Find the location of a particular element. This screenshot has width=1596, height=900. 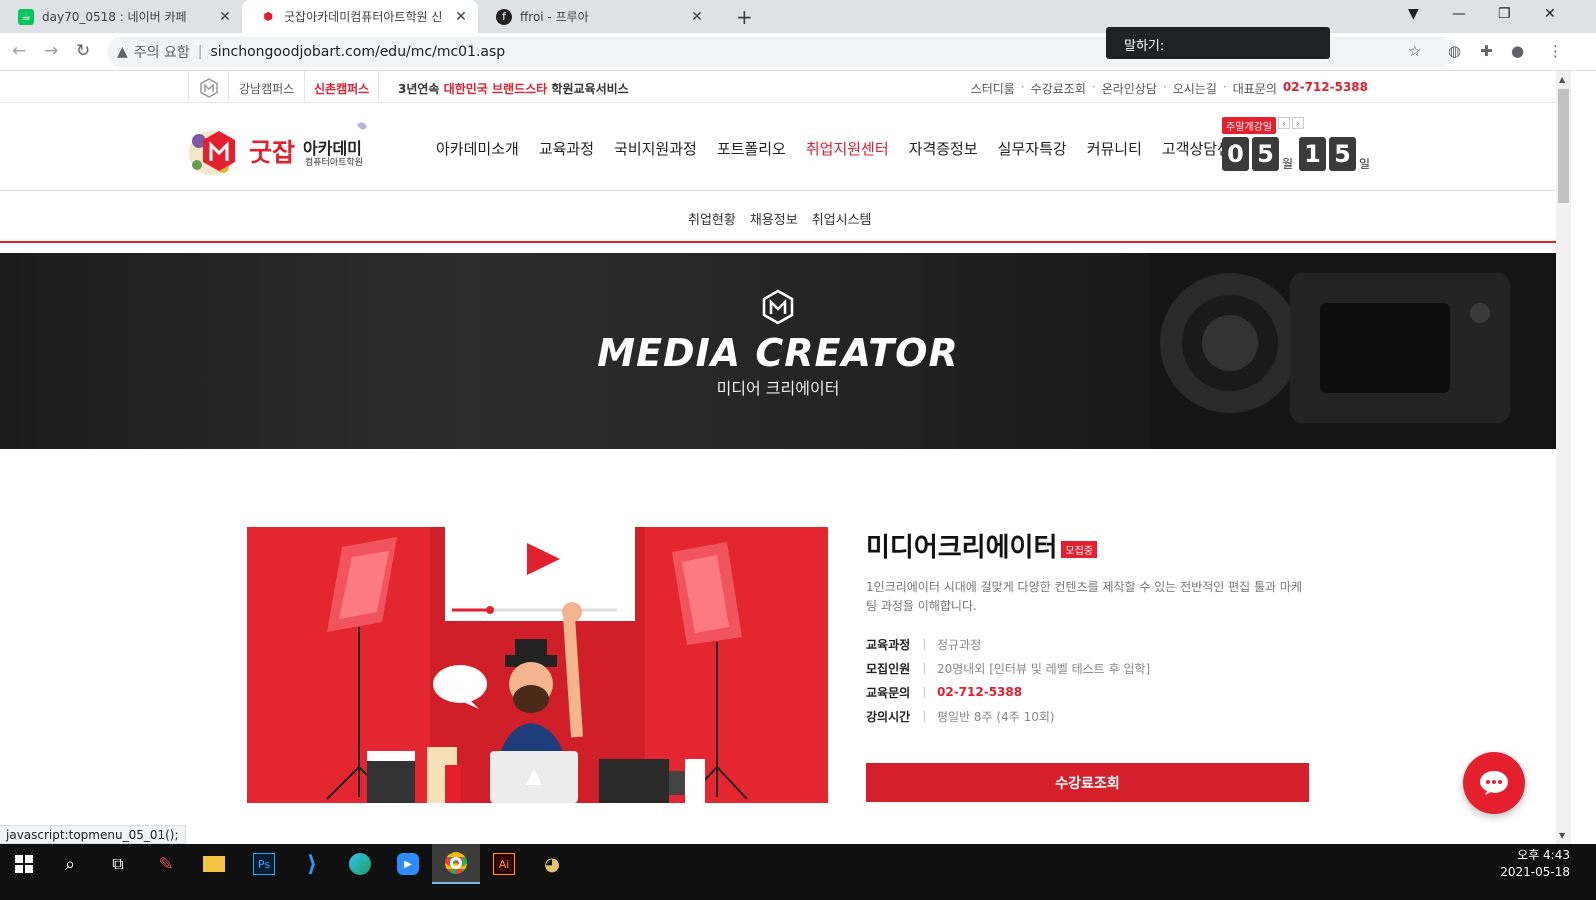

site-logo: 굿잡 아카데미 컴퓨터아트학원 is located at coordinates (282, 151).